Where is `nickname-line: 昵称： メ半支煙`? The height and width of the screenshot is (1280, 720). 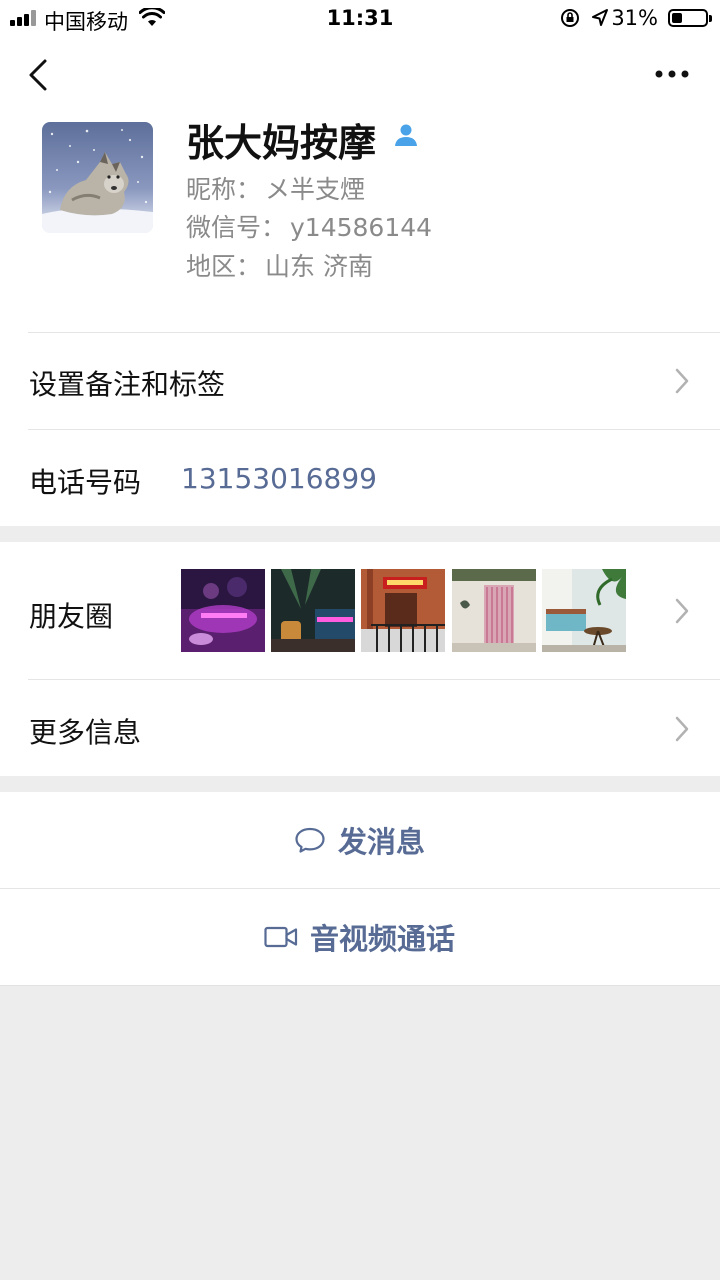 nickname-line: 昵称： メ半支煙 is located at coordinates (275, 188).